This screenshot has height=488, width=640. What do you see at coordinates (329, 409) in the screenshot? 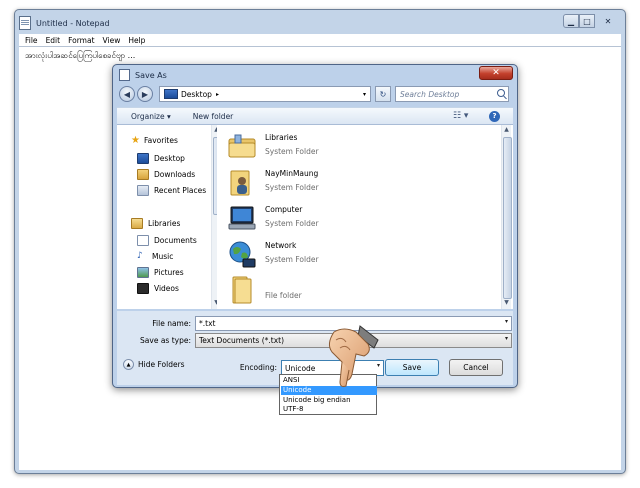
I see `encoding-option-utf8: UTF-8` at bounding box center [329, 409].